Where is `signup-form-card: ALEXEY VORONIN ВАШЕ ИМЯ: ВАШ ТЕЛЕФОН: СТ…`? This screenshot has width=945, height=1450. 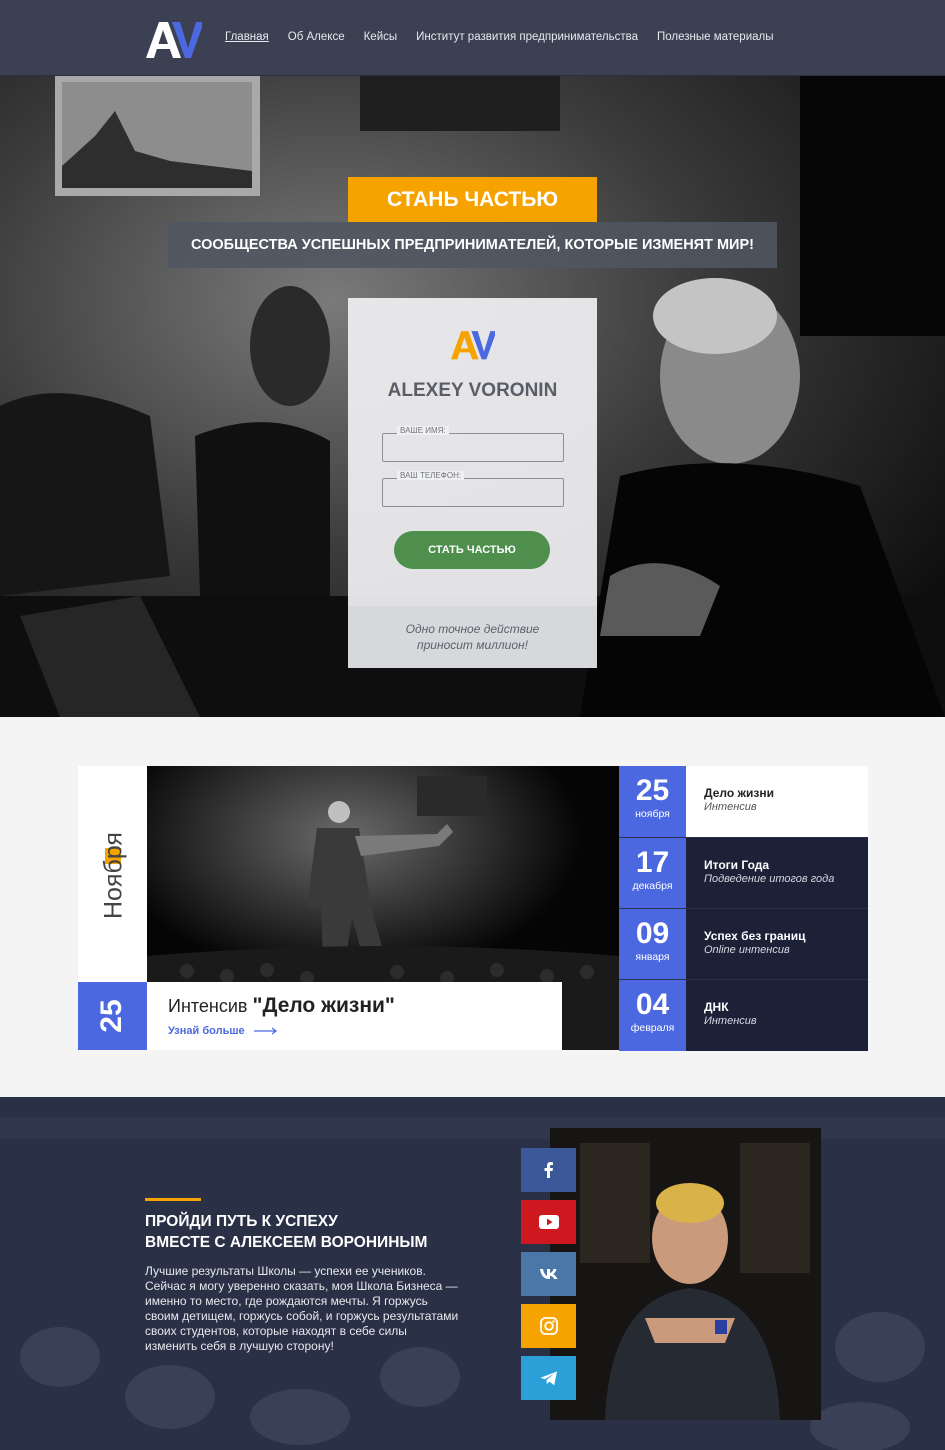
signup-form-card: ALEXEY VORONIN ВАШЕ ИМЯ: ВАШ ТЕЛЕФОН: СТ… is located at coordinates (472, 483).